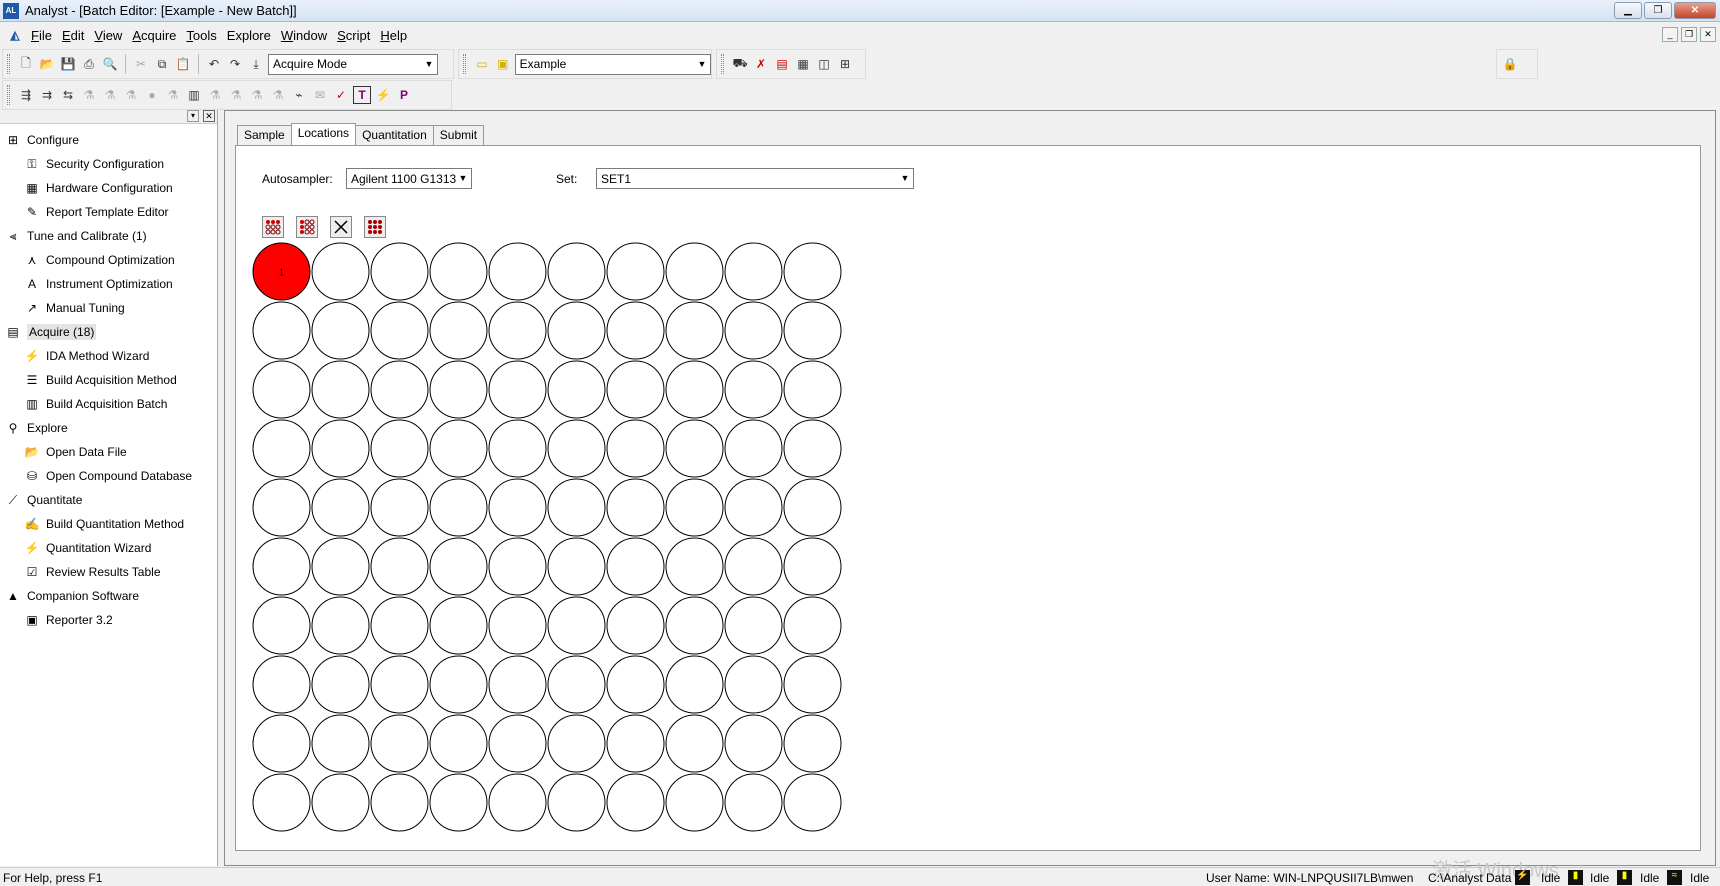 The image size is (1720, 886). I want to click on print-icon: ⎙, so click(89, 64).